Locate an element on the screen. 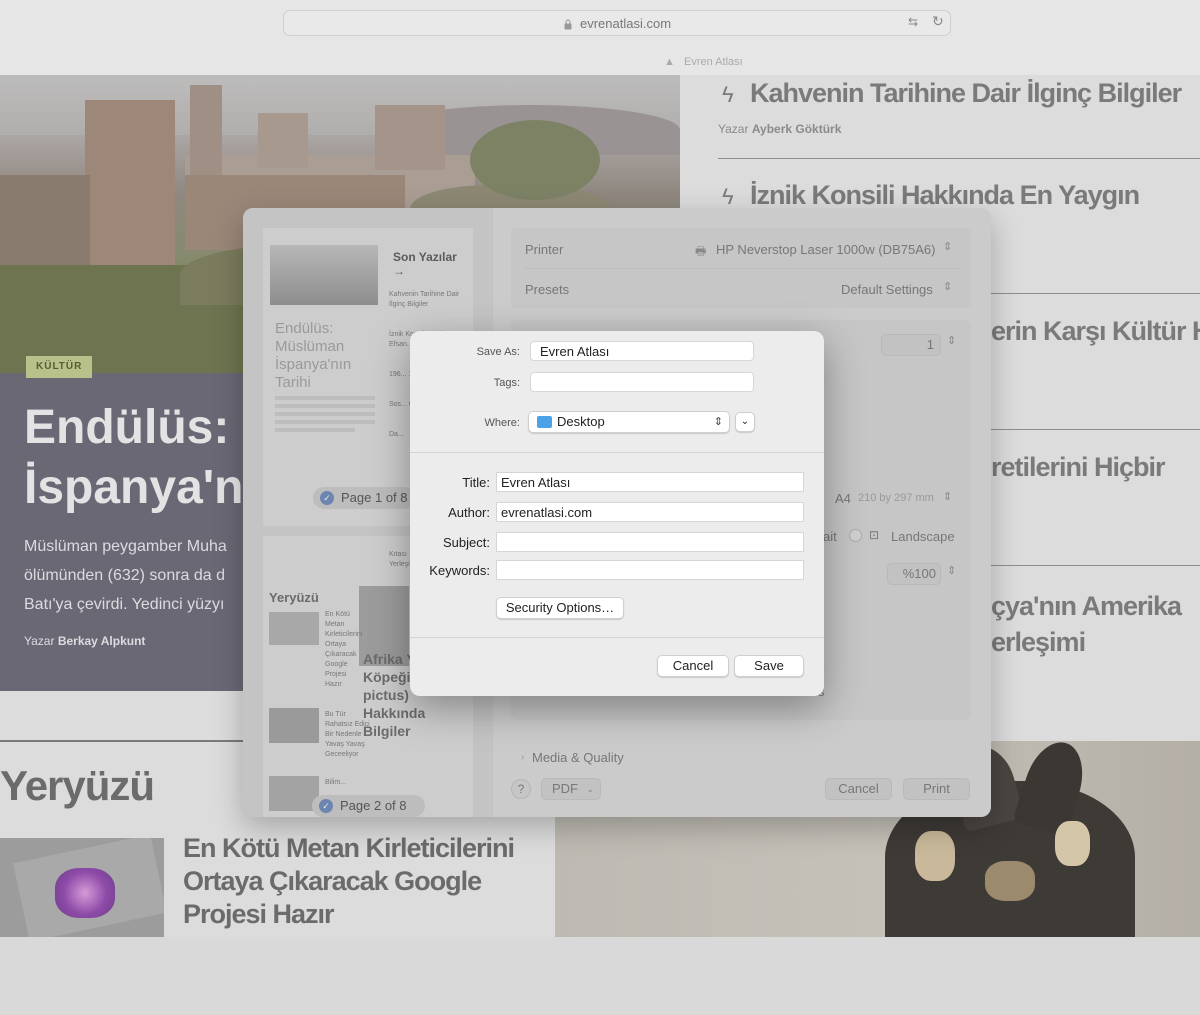  chevron-right-icon: › is located at coordinates (522, 757).